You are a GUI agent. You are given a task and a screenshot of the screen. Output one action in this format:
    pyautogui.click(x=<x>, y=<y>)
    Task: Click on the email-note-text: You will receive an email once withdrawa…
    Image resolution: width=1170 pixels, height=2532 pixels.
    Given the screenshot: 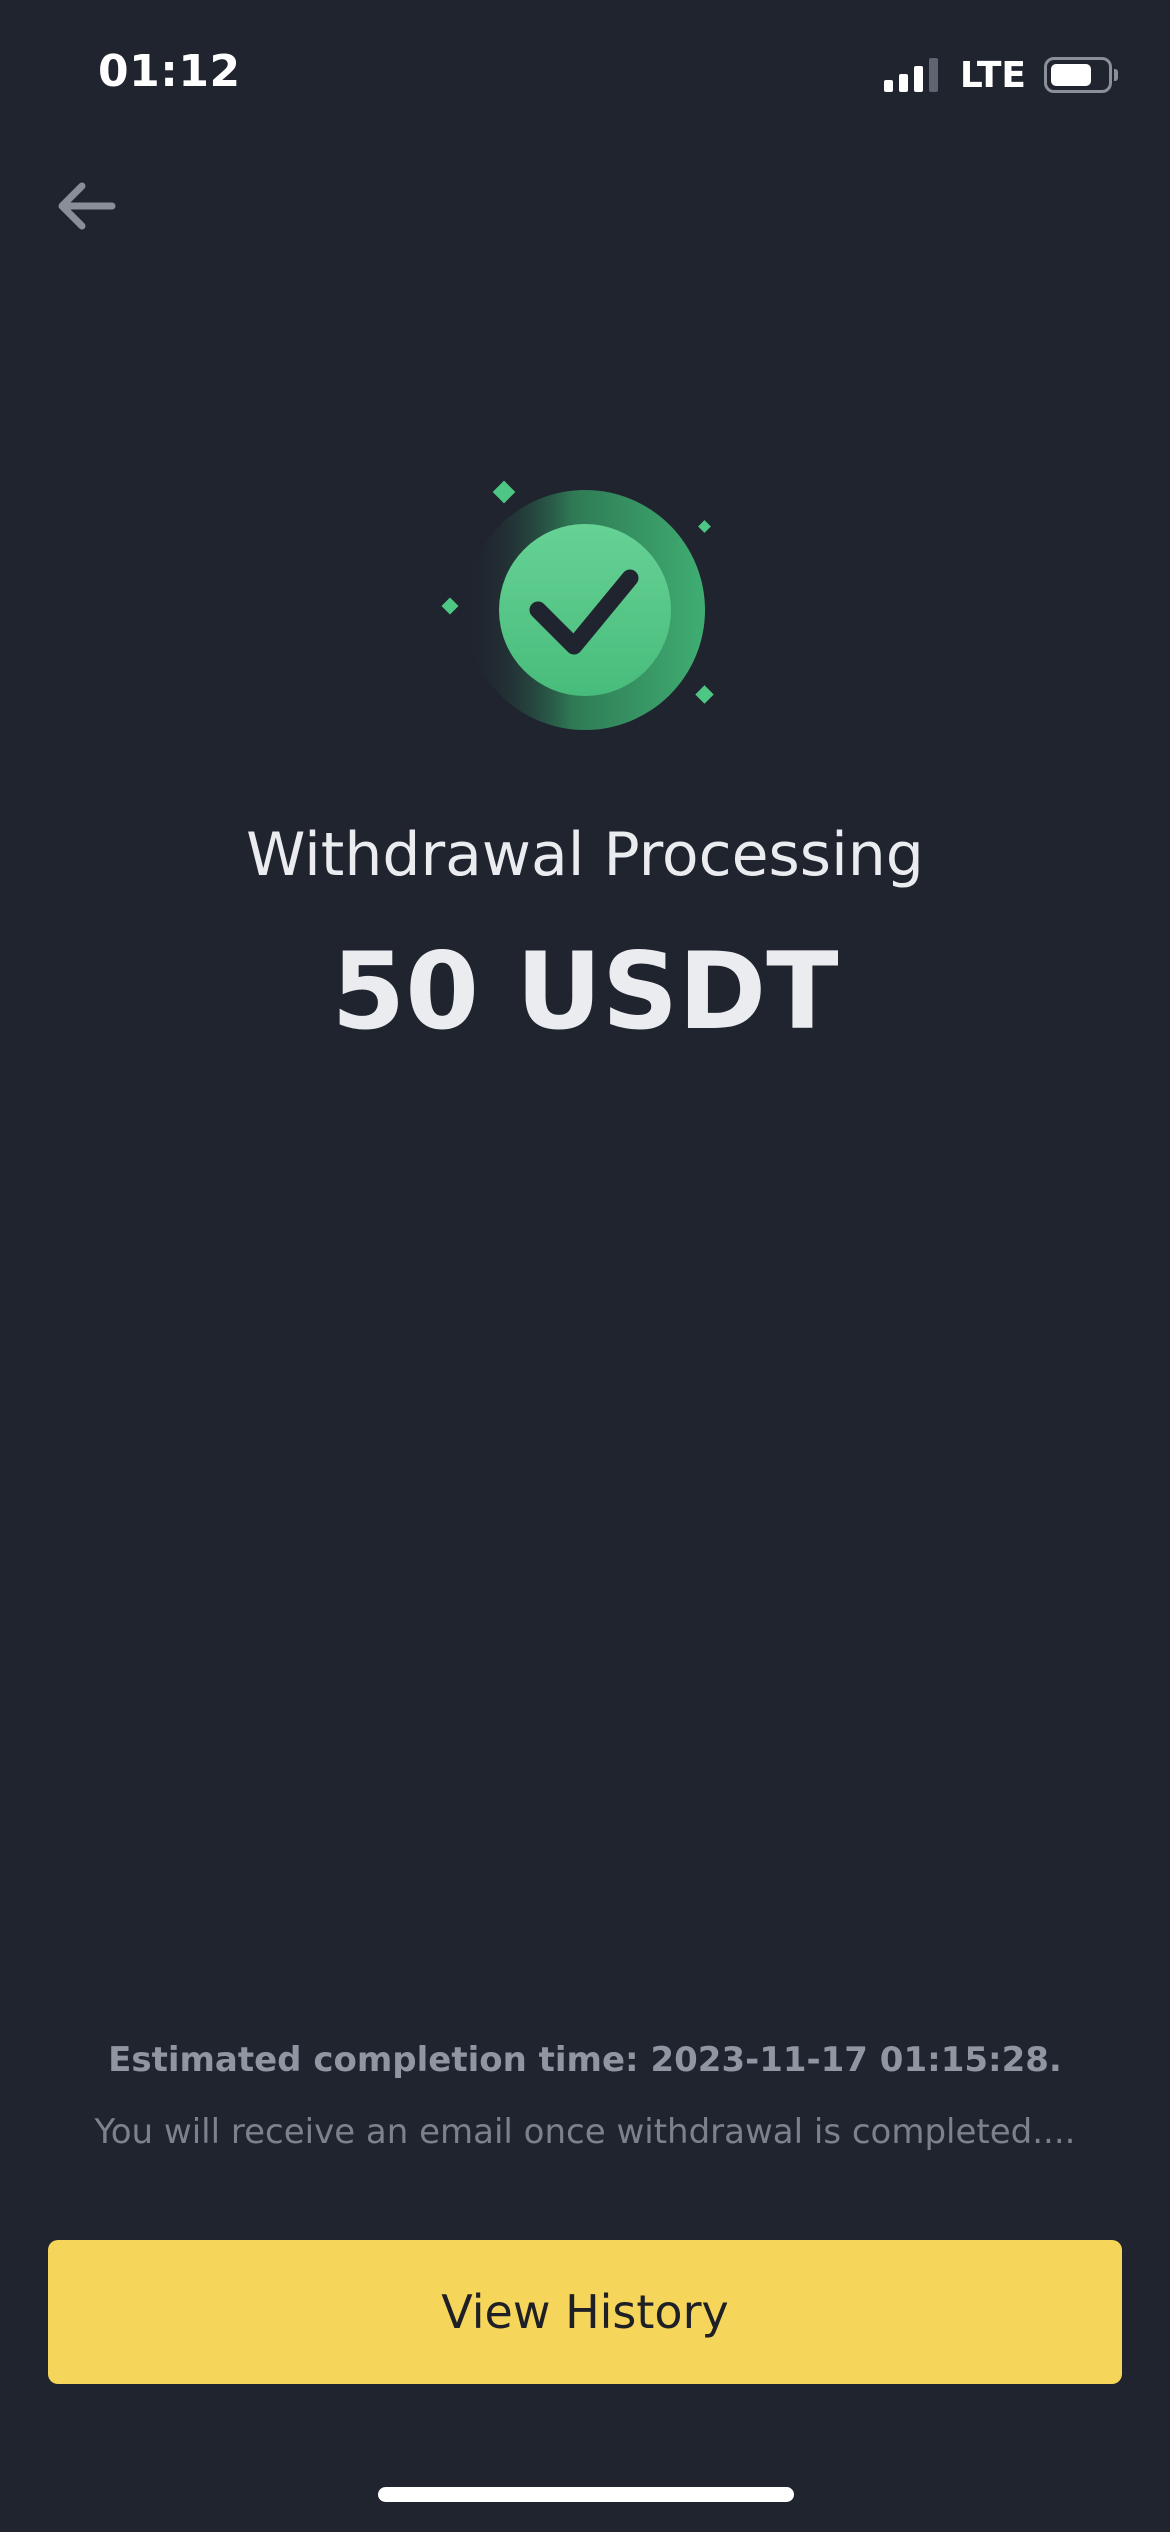 What is the action you would take?
    pyautogui.click(x=585, y=2132)
    